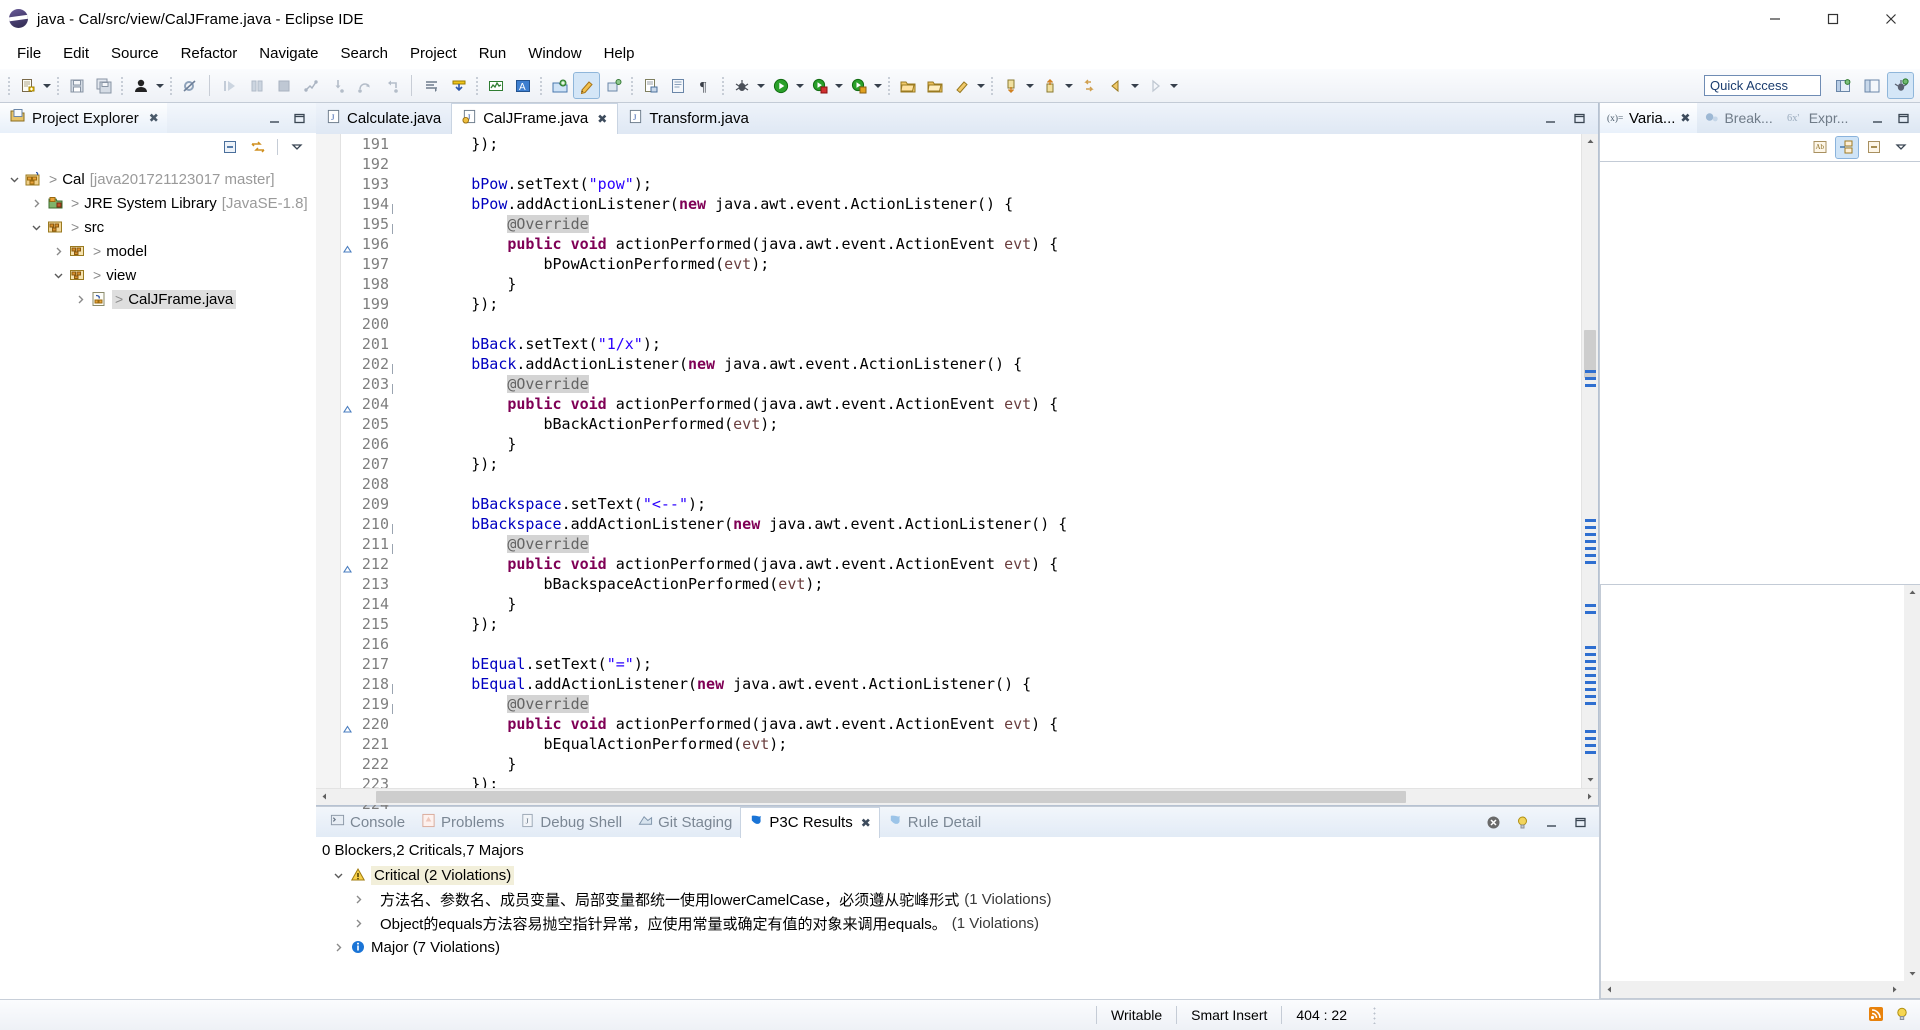  I want to click on close-icon: ✖, so click(866, 823).